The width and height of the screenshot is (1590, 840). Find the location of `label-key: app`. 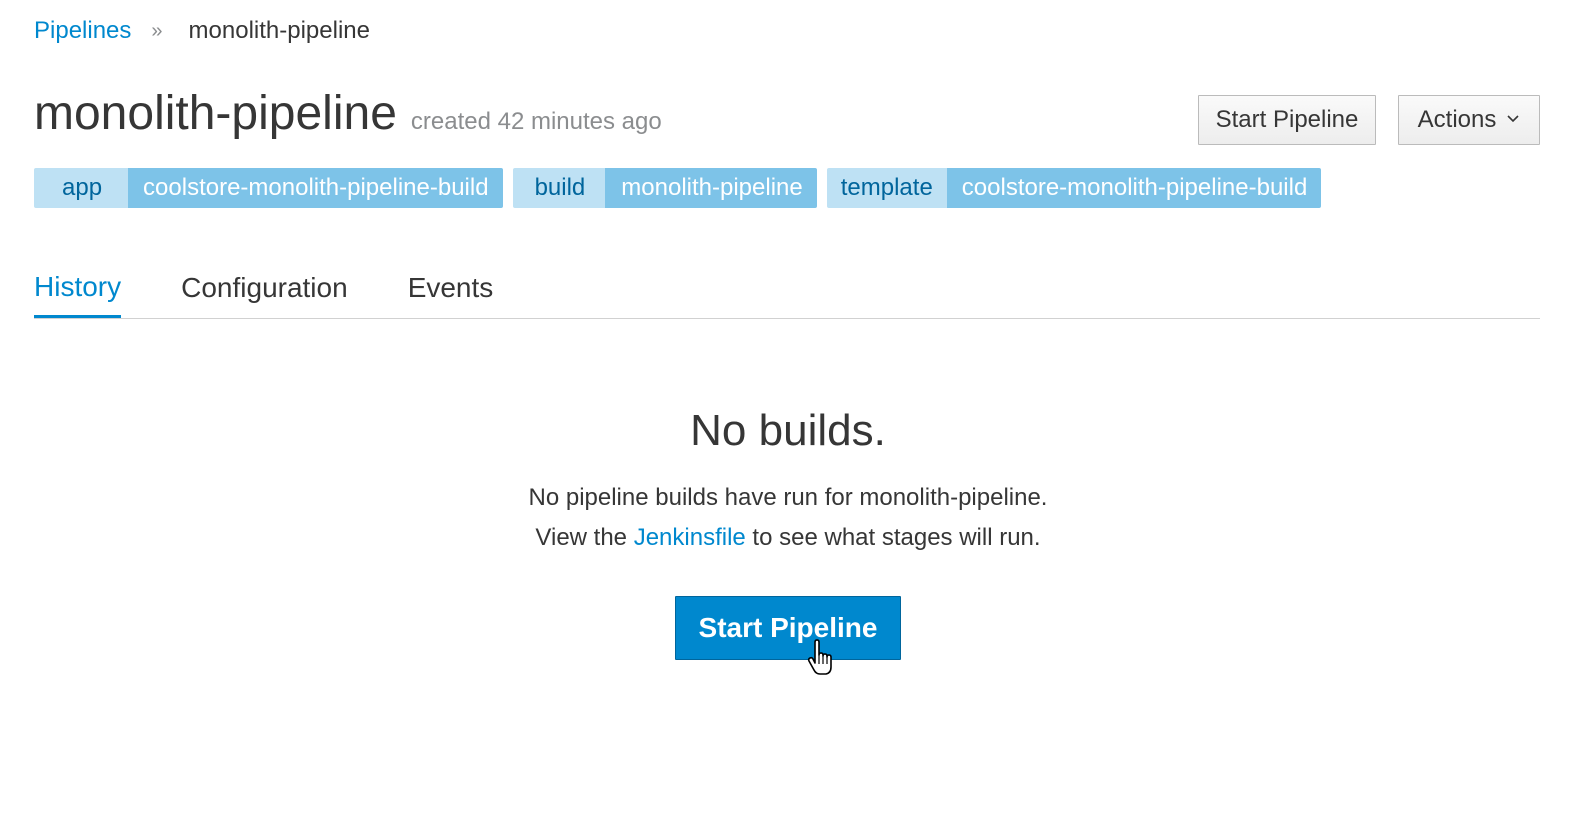

label-key: app is located at coordinates (81, 188).